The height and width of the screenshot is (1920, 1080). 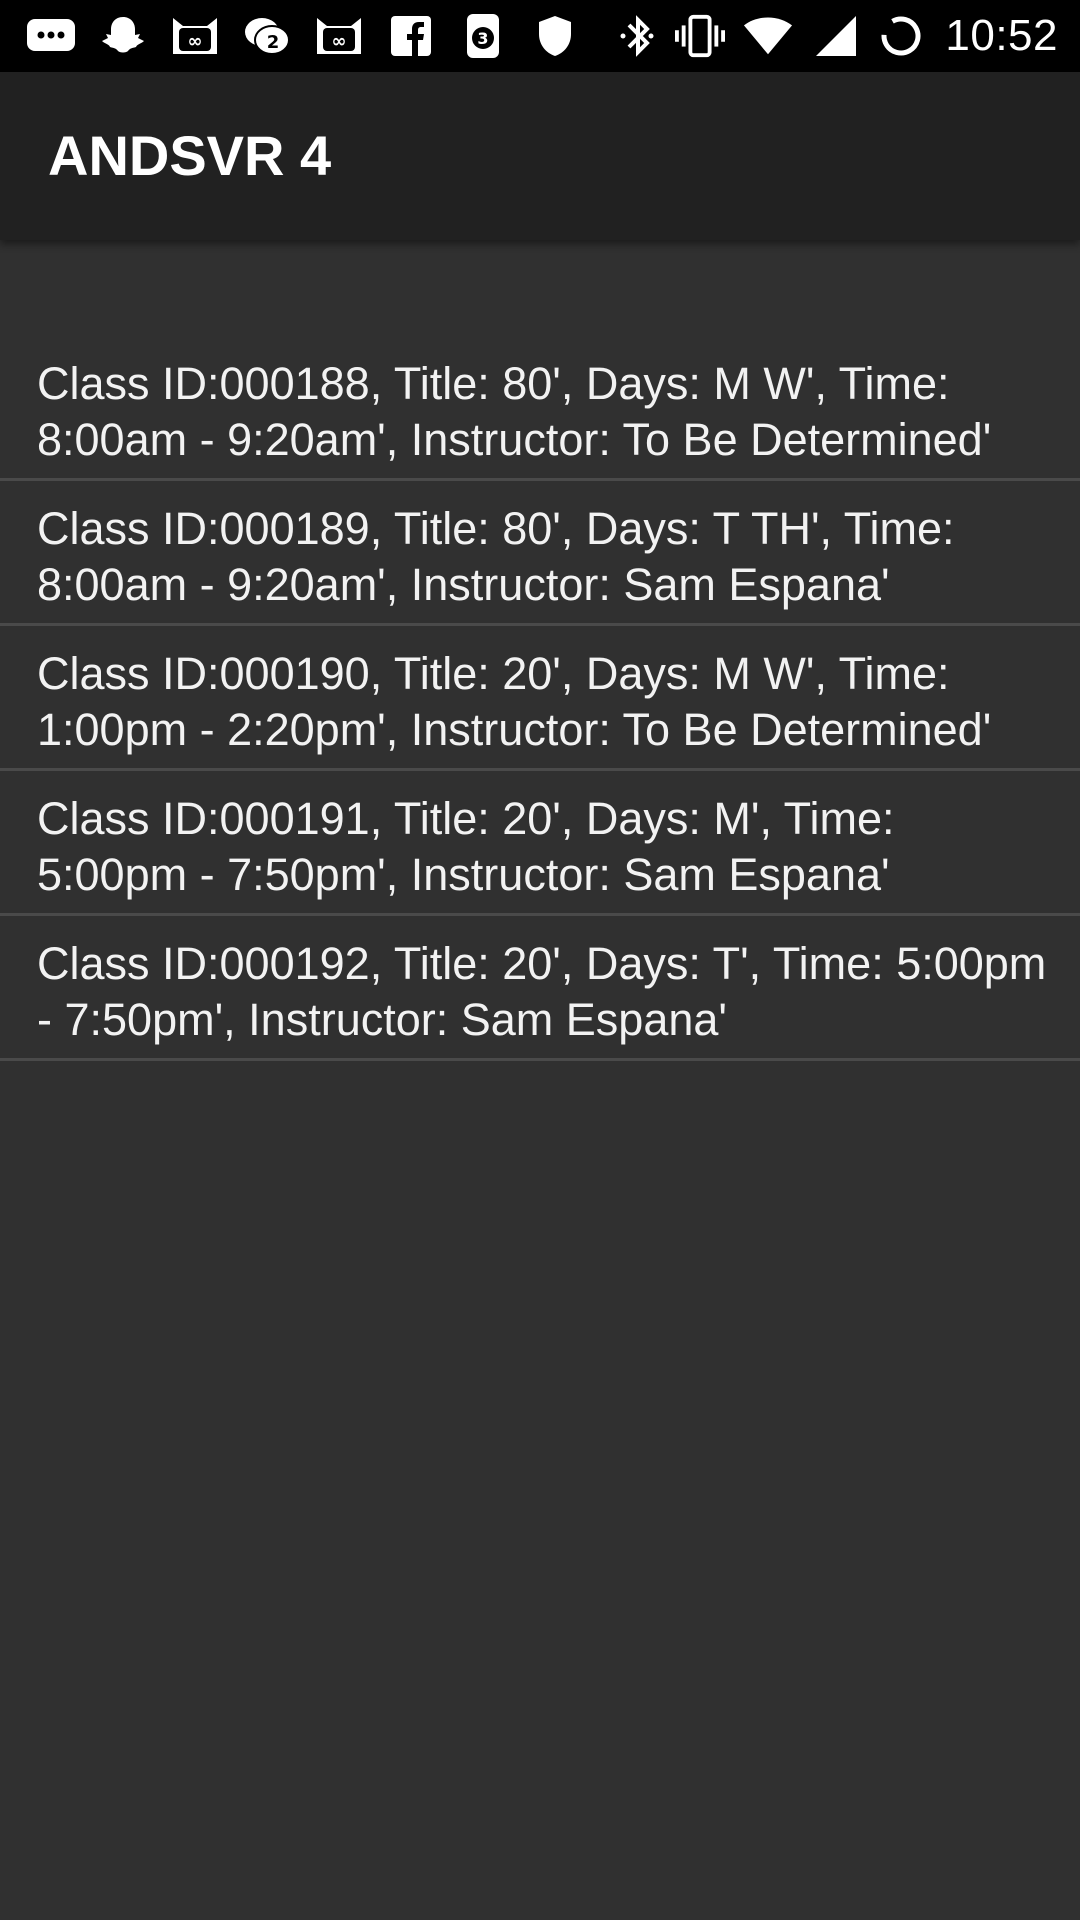 What do you see at coordinates (123, 36) in the screenshot?
I see `snapchat-icon` at bounding box center [123, 36].